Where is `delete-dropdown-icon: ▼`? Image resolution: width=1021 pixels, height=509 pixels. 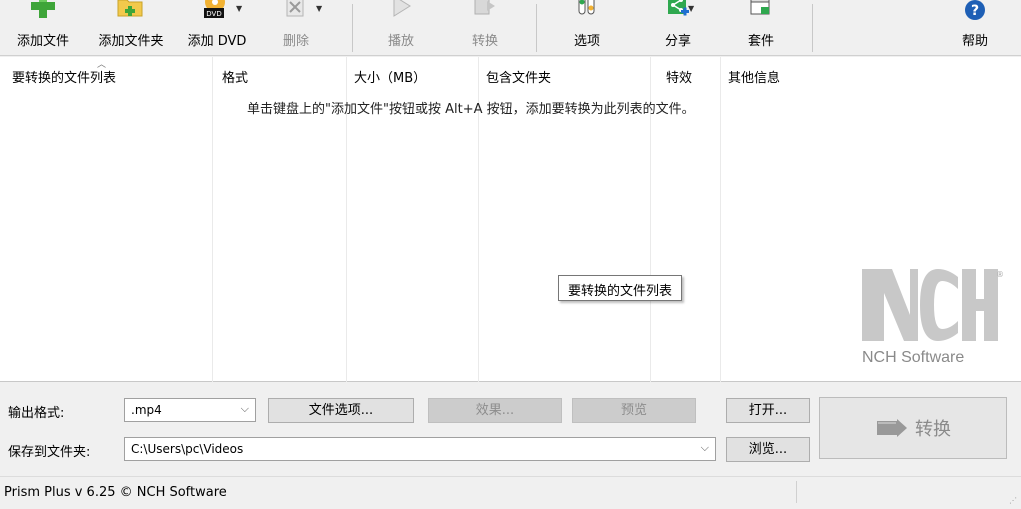 delete-dropdown-icon: ▼ is located at coordinates (319, 8).